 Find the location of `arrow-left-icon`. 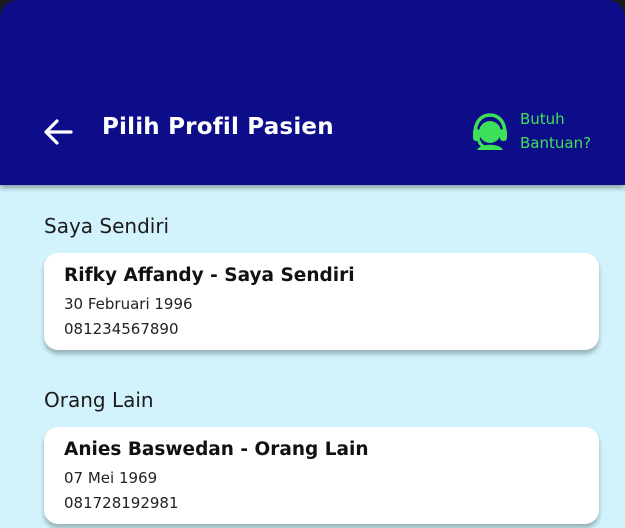

arrow-left-icon is located at coordinates (58, 132).